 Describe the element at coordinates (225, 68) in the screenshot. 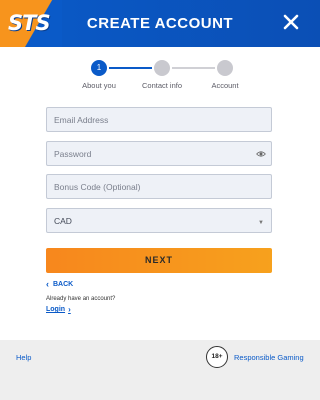

I see `step-3-indicator` at that location.